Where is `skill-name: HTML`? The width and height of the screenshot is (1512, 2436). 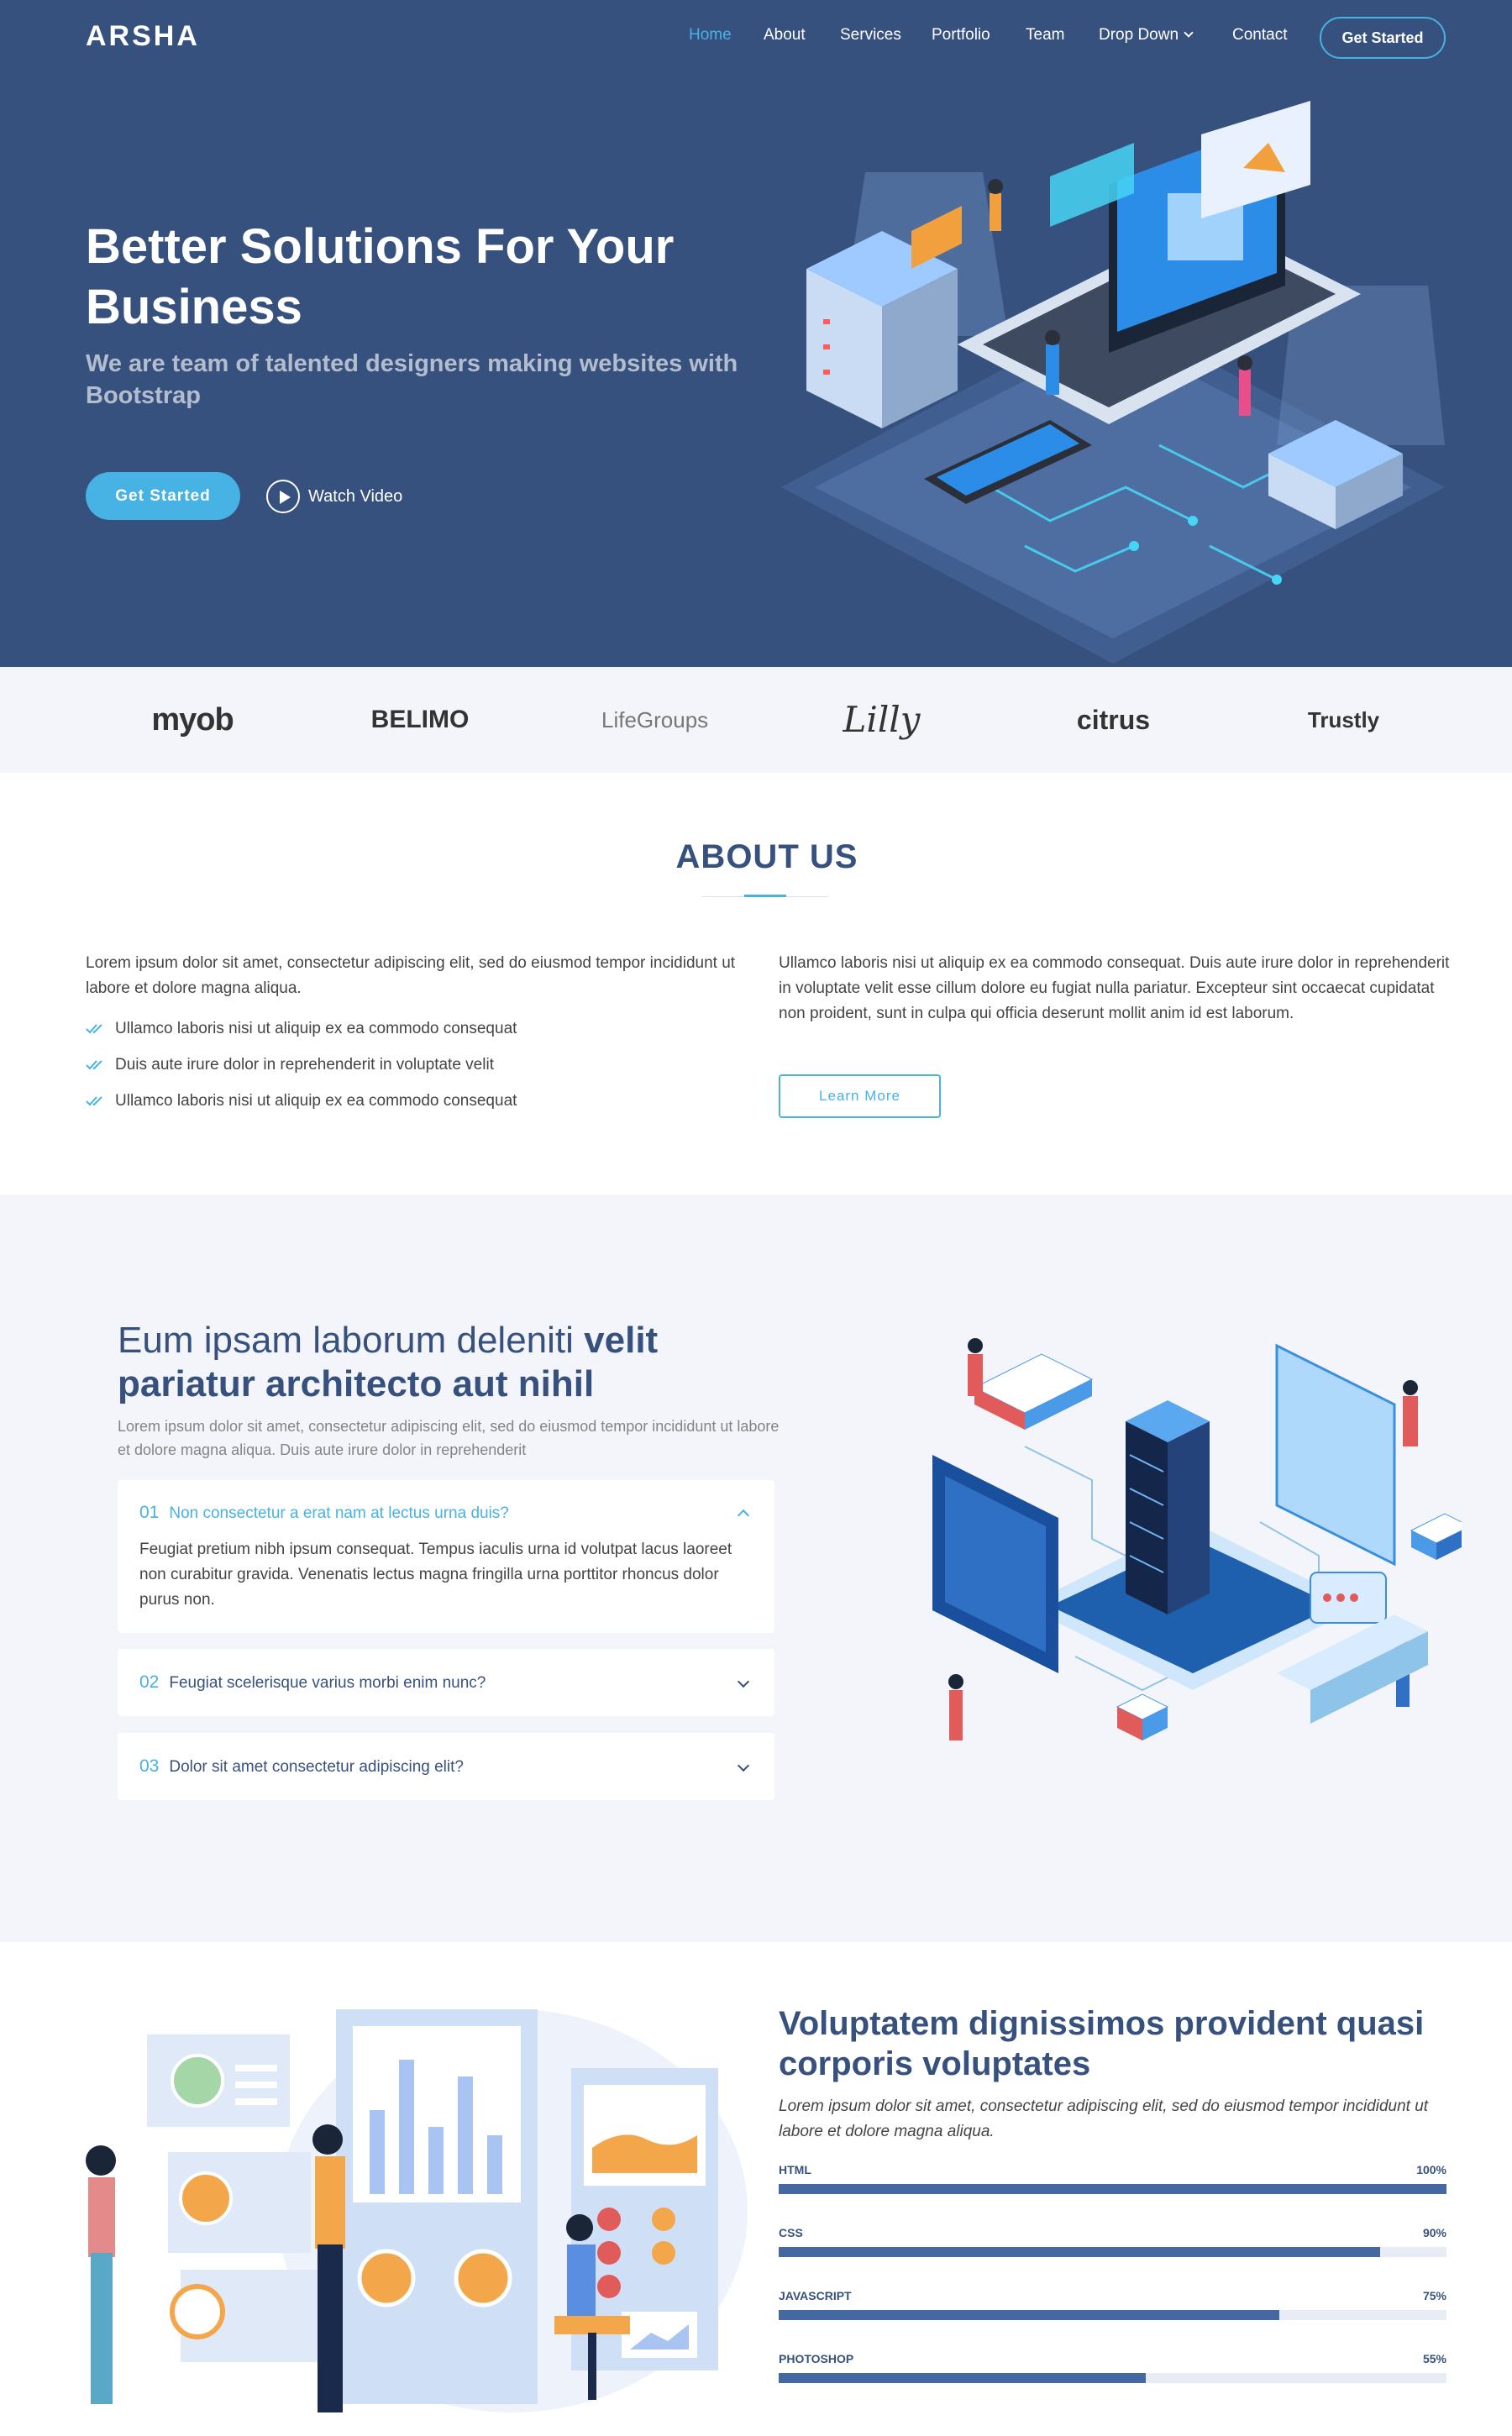
skill-name: HTML is located at coordinates (795, 2169).